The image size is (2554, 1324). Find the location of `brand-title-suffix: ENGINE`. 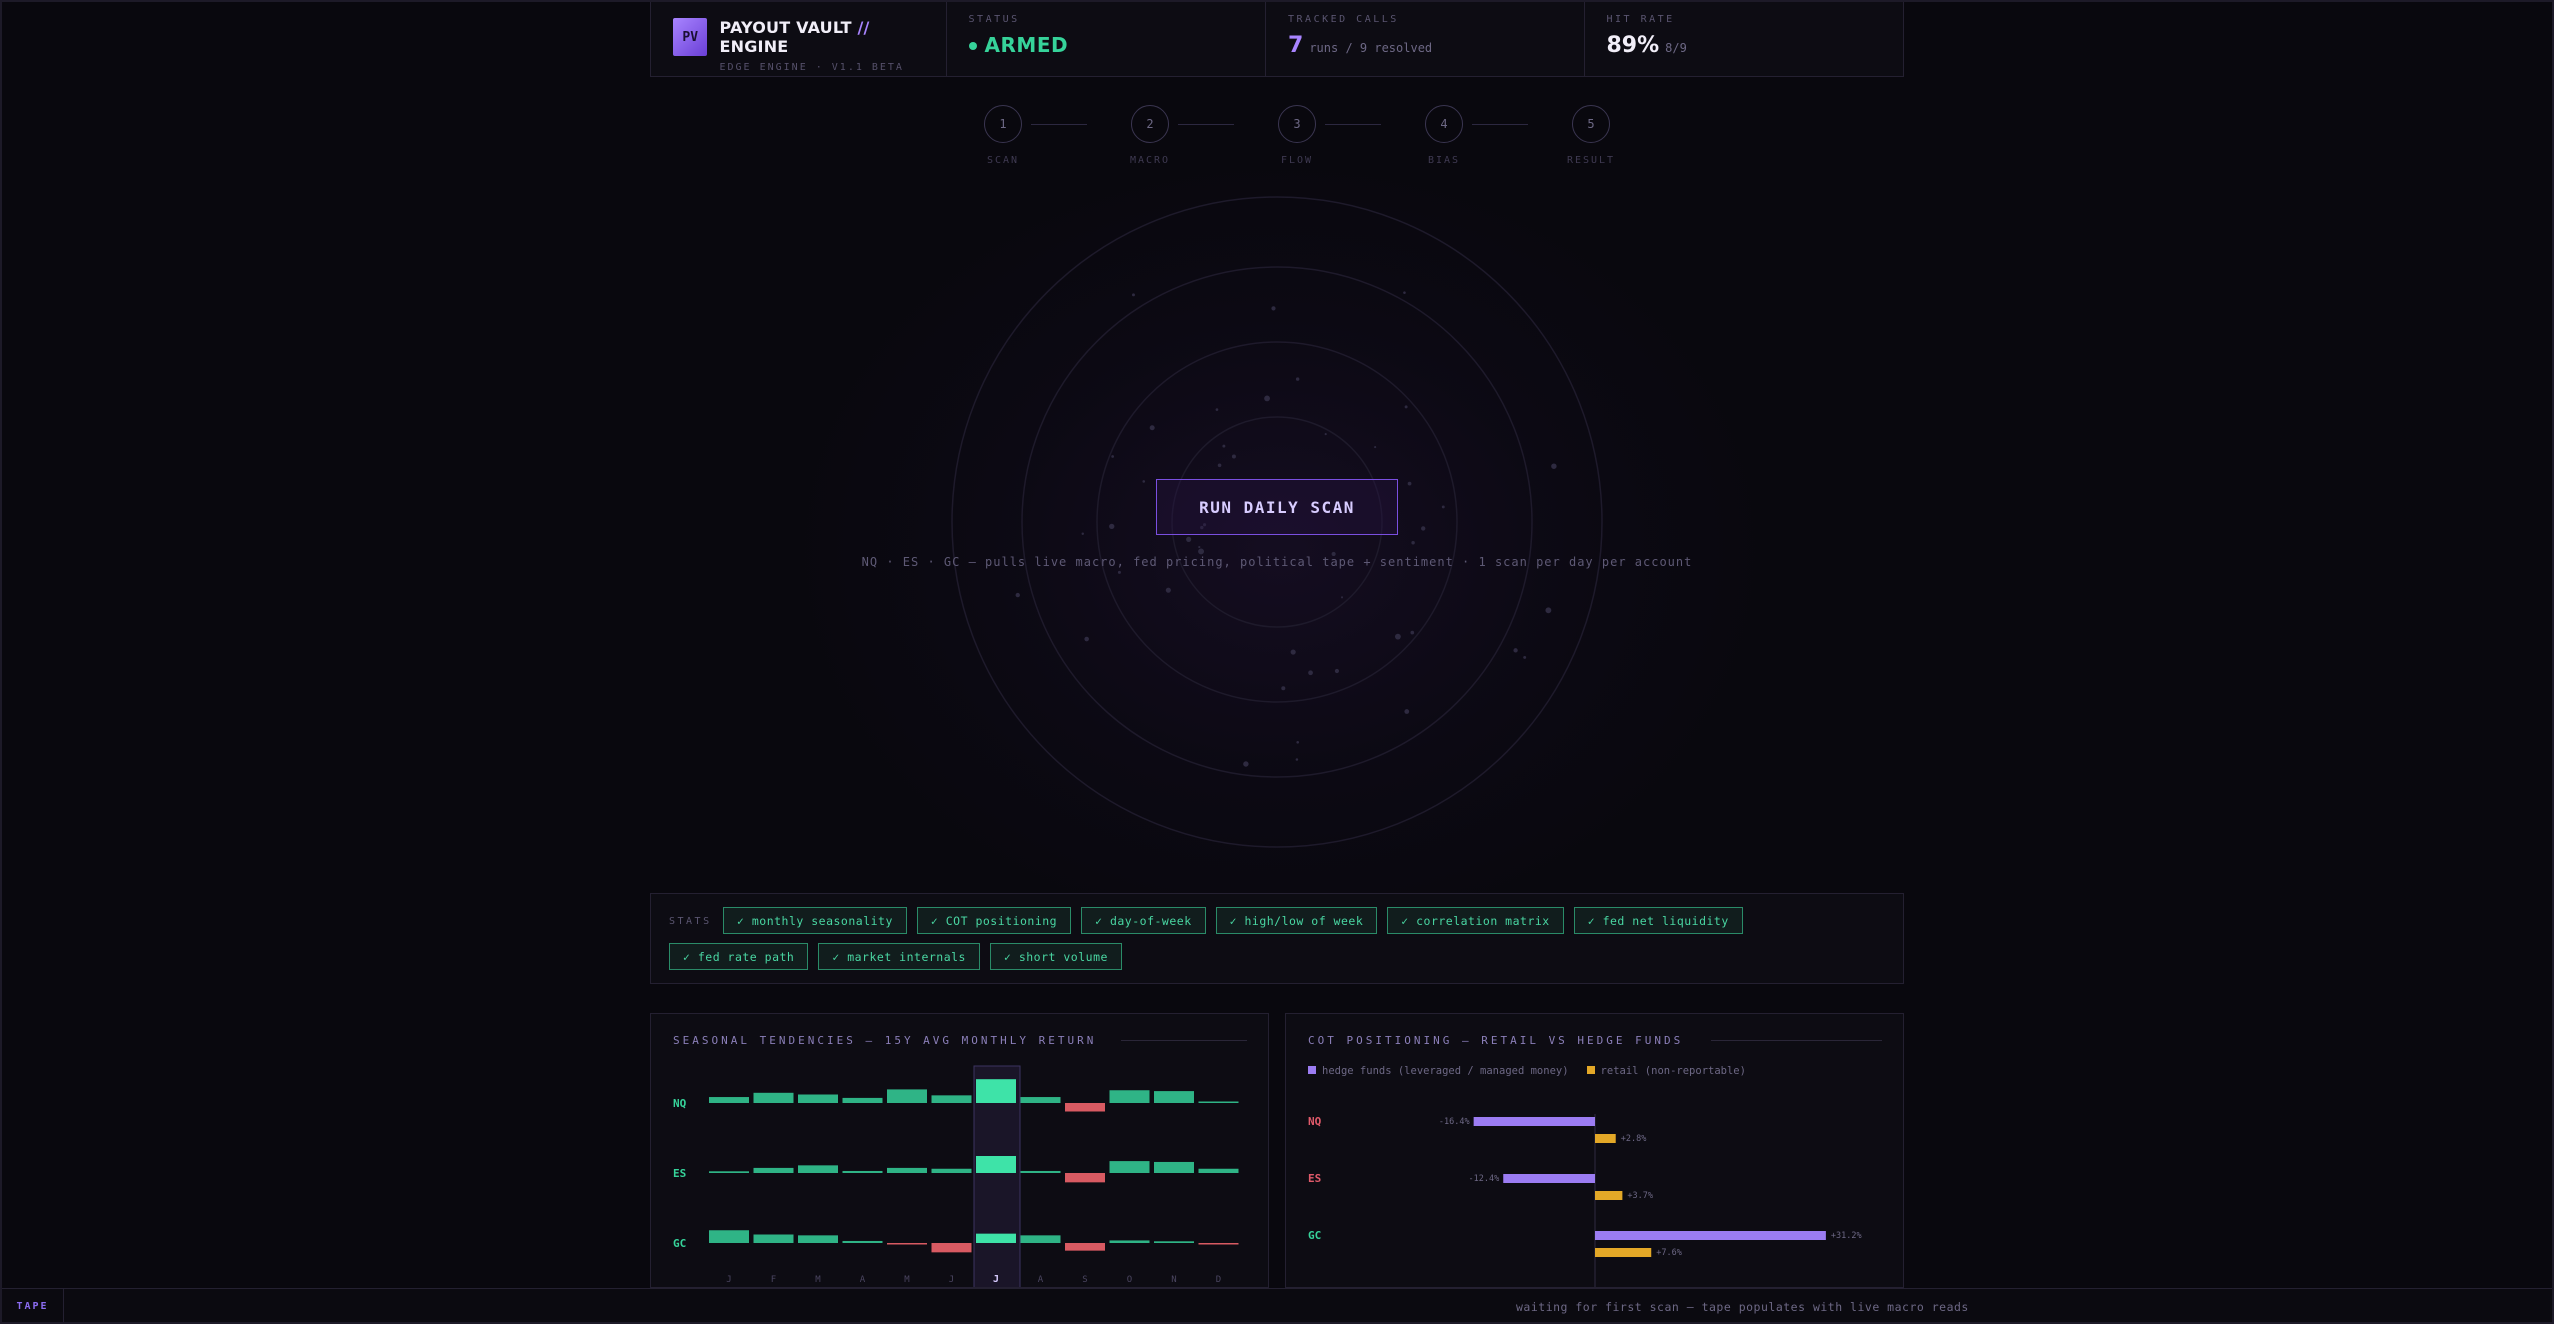

brand-title-suffix: ENGINE is located at coordinates (754, 46).